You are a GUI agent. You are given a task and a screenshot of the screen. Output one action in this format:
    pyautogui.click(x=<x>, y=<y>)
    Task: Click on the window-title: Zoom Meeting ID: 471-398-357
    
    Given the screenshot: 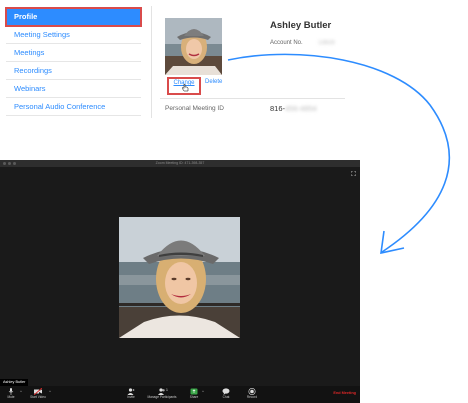 What is the action you would take?
    pyautogui.click(x=180, y=163)
    